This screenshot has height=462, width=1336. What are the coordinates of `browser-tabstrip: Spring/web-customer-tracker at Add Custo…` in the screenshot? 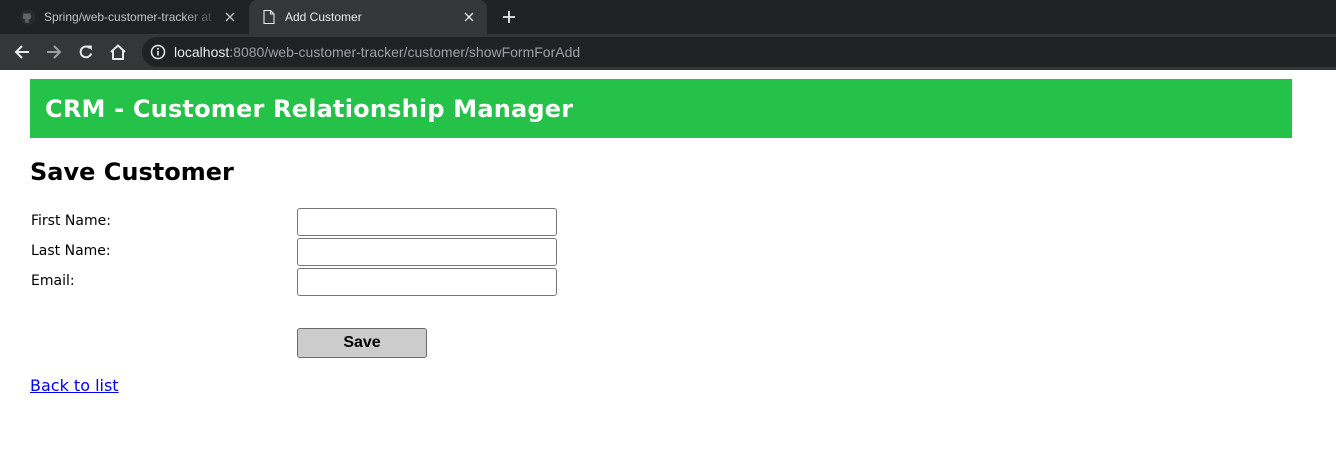 It's located at (668, 17).